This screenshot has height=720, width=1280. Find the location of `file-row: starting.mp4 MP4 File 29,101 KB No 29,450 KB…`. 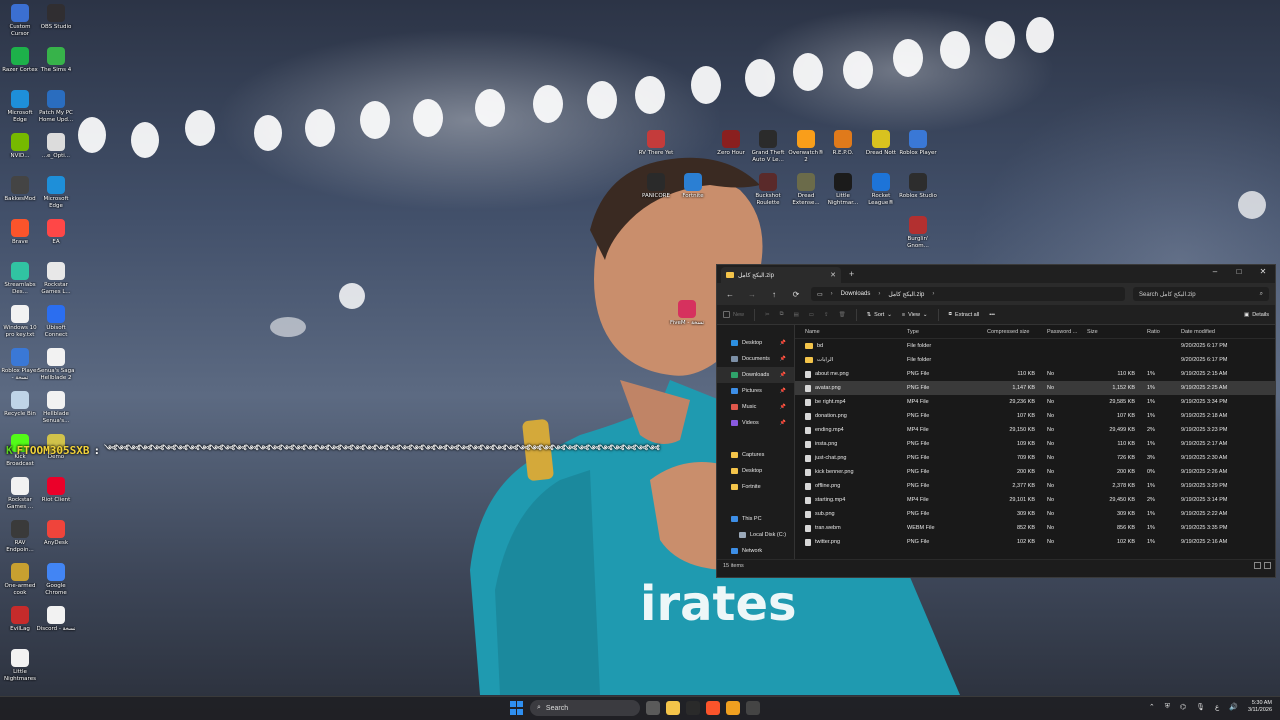

file-row: starting.mp4 MP4 File 29,101 KB No 29,450 KB… is located at coordinates (1035, 500).